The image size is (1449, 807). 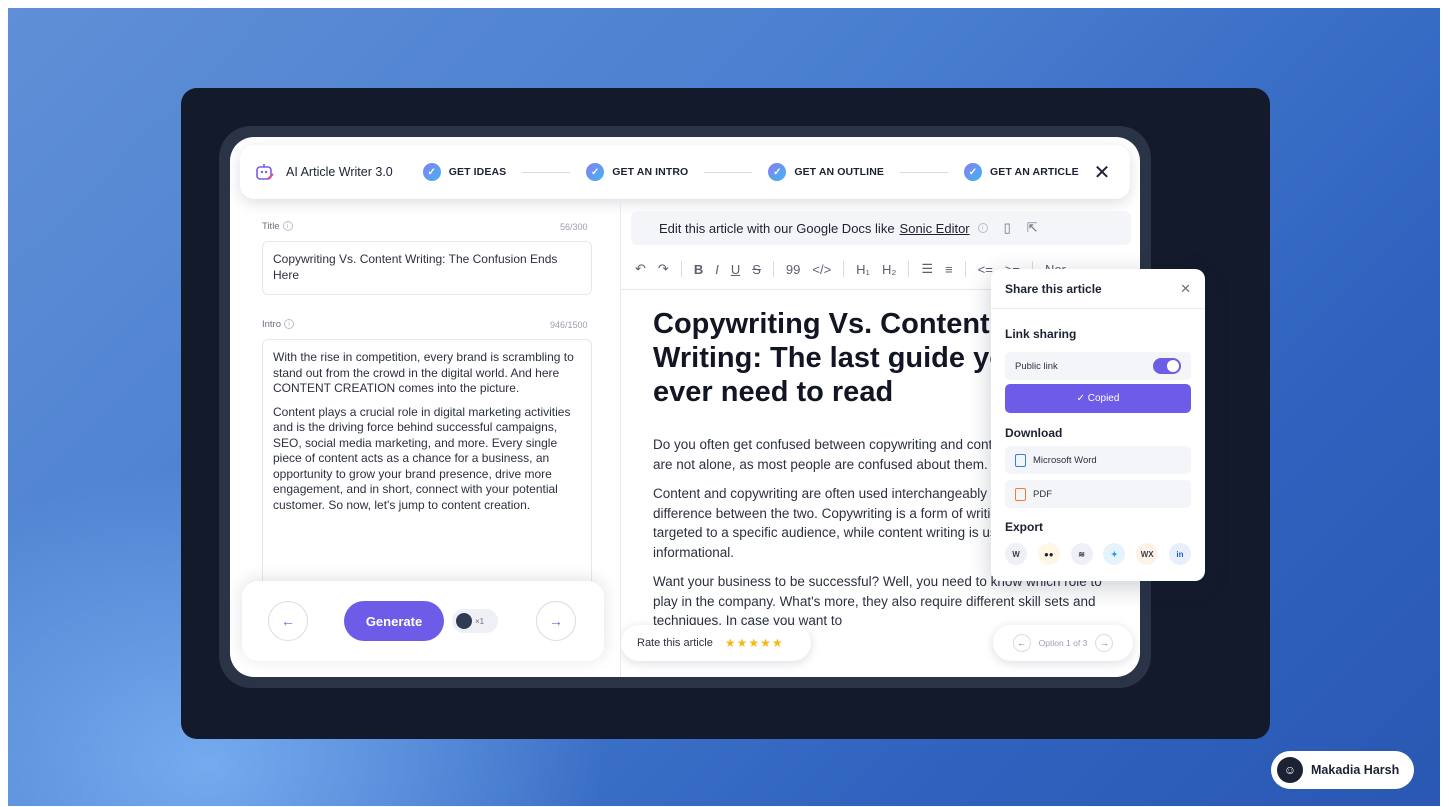 I want to click on word-label: Microsoft Word, so click(x=1065, y=460).